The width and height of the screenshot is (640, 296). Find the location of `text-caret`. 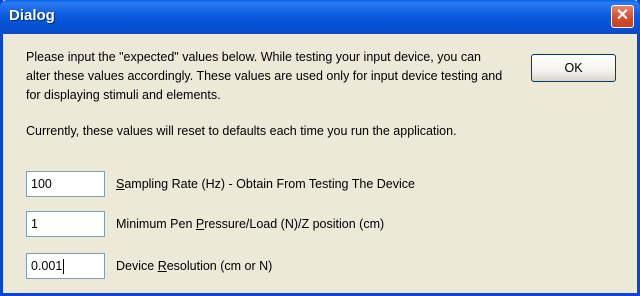

text-caret is located at coordinates (64, 267).